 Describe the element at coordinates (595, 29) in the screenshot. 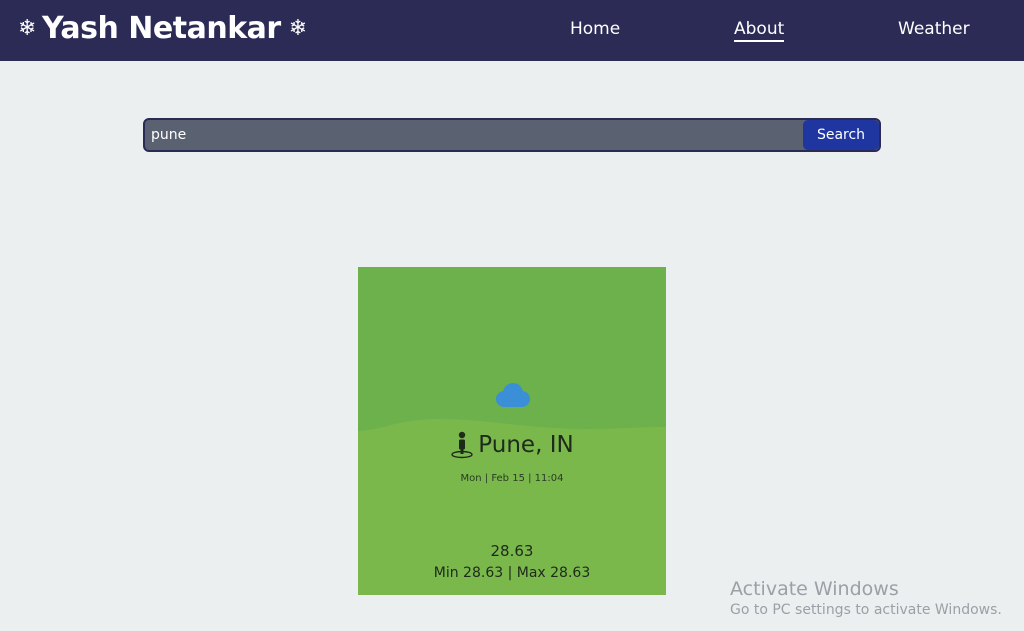

I see `nav-link-home: Home` at that location.